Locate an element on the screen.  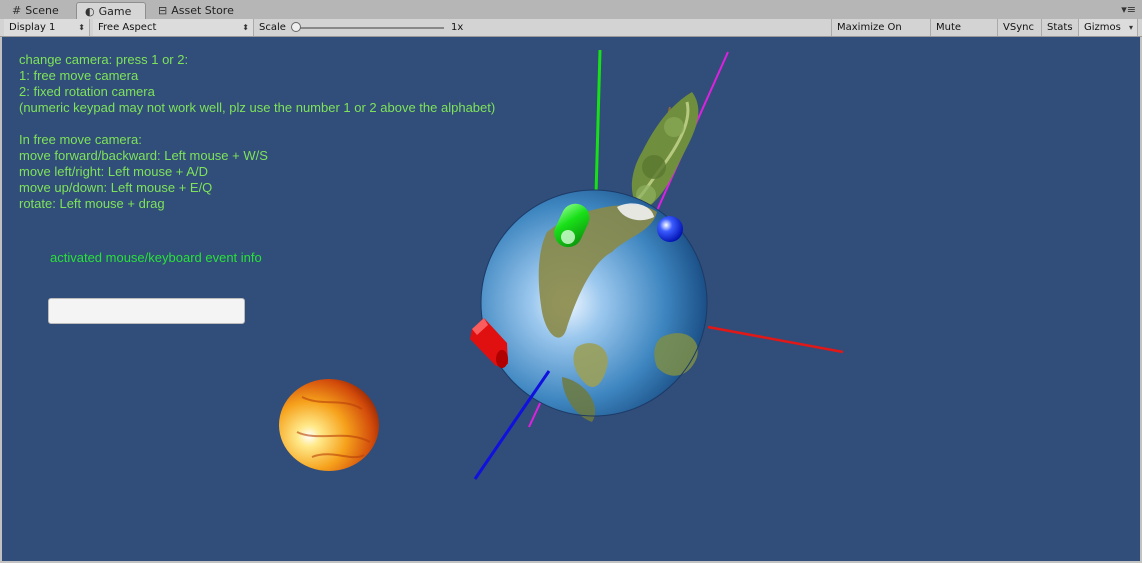
scale-value: 1x is located at coordinates (457, 27).